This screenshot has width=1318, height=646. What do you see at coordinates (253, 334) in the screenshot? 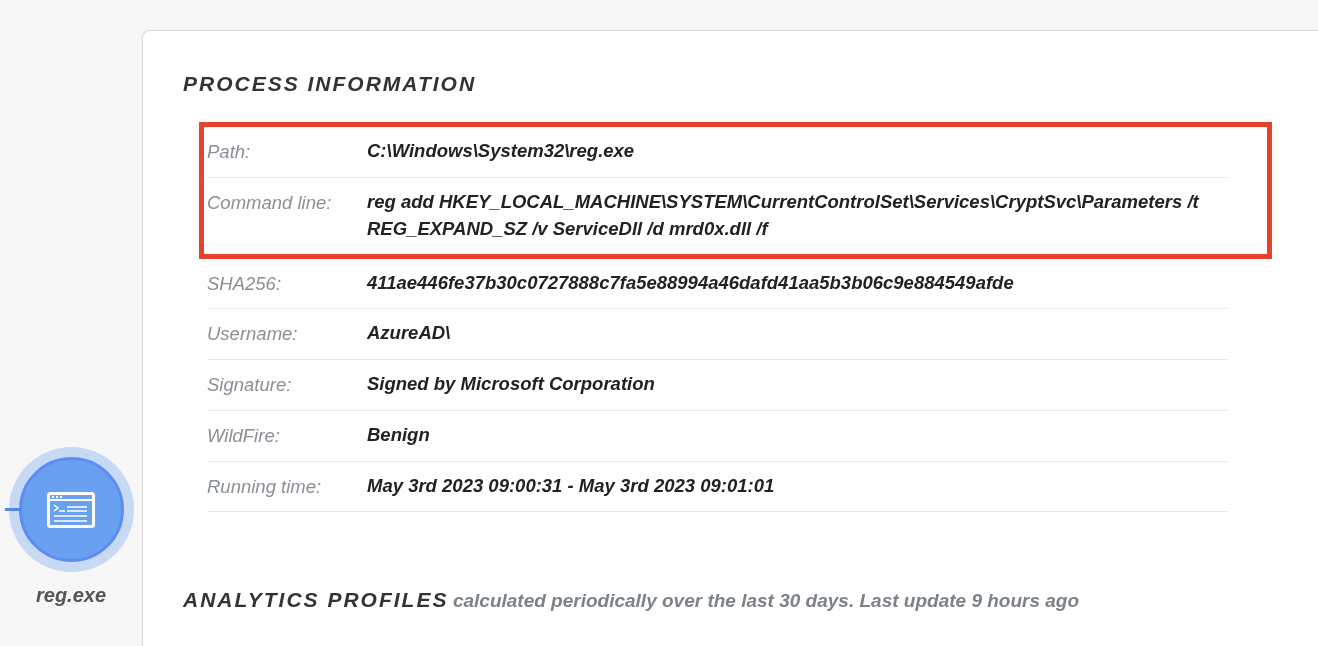
I see `field-label: Username:` at bounding box center [253, 334].